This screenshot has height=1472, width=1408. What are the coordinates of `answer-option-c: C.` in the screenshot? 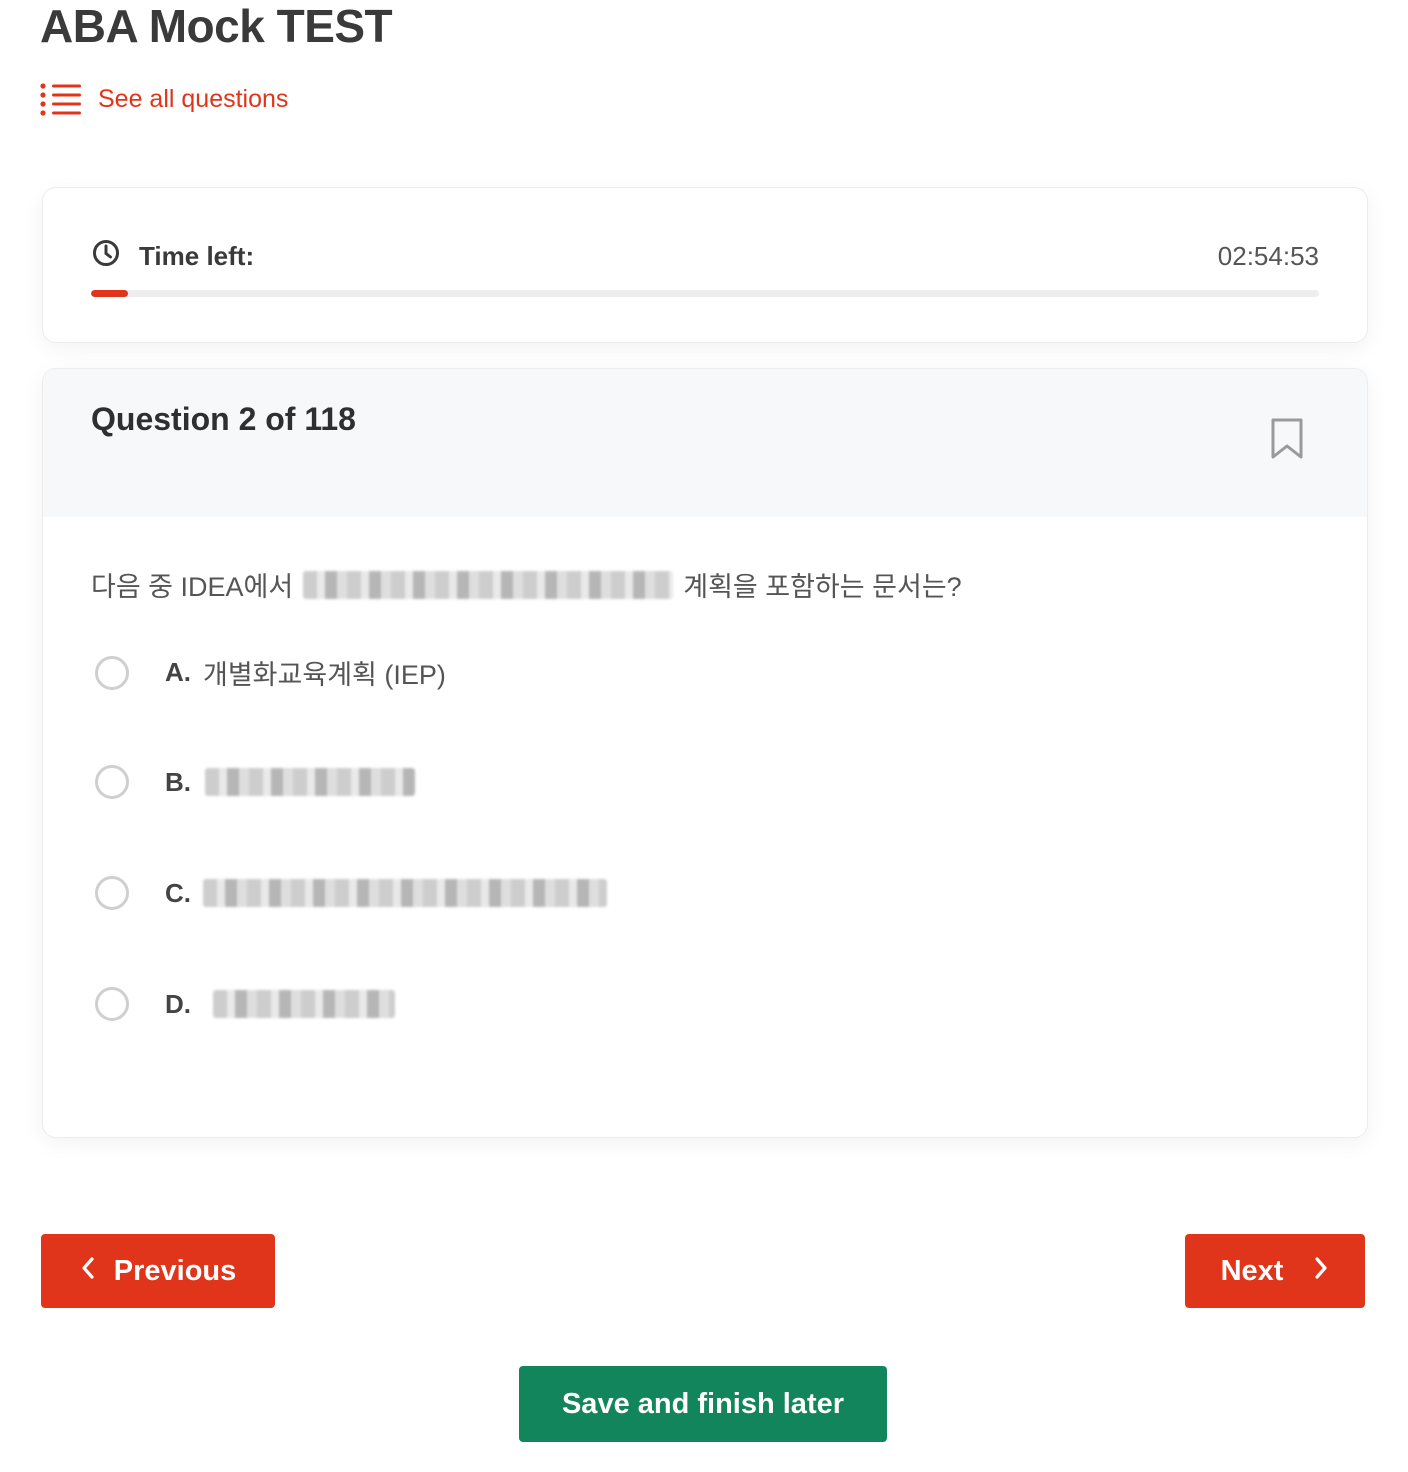 It's located at (351, 893).